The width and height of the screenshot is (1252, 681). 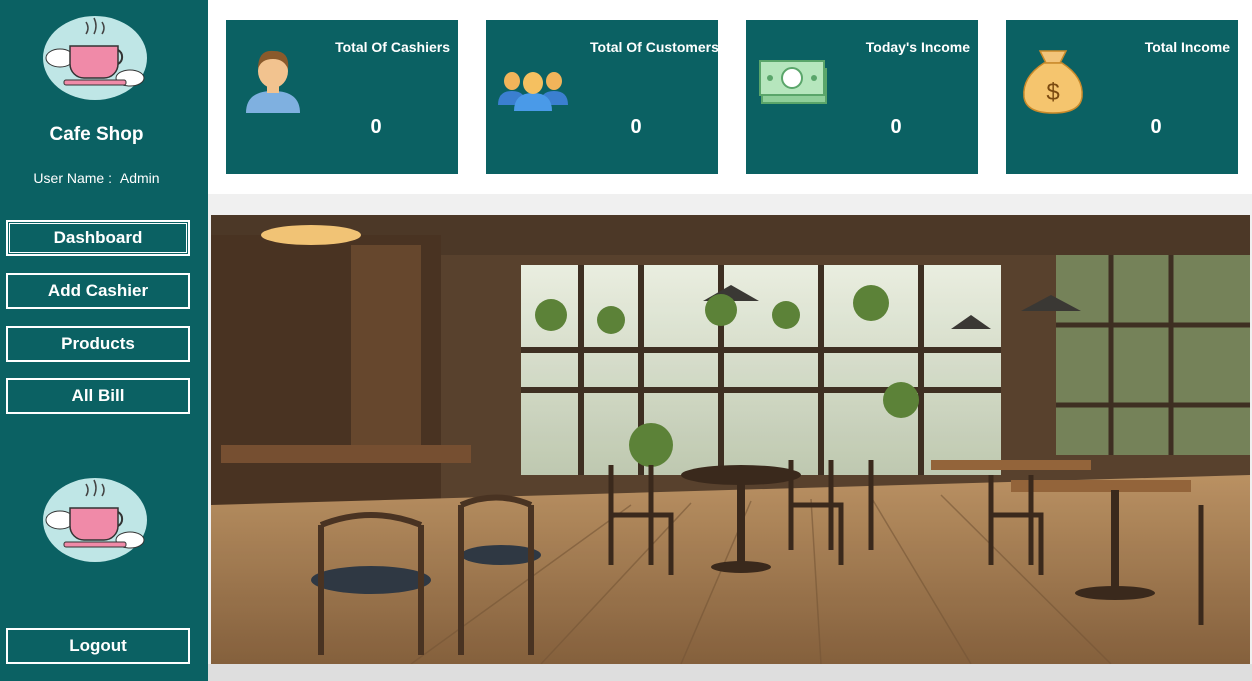 What do you see at coordinates (72, 178) in the screenshot?
I see `user-name-label: User Name :` at bounding box center [72, 178].